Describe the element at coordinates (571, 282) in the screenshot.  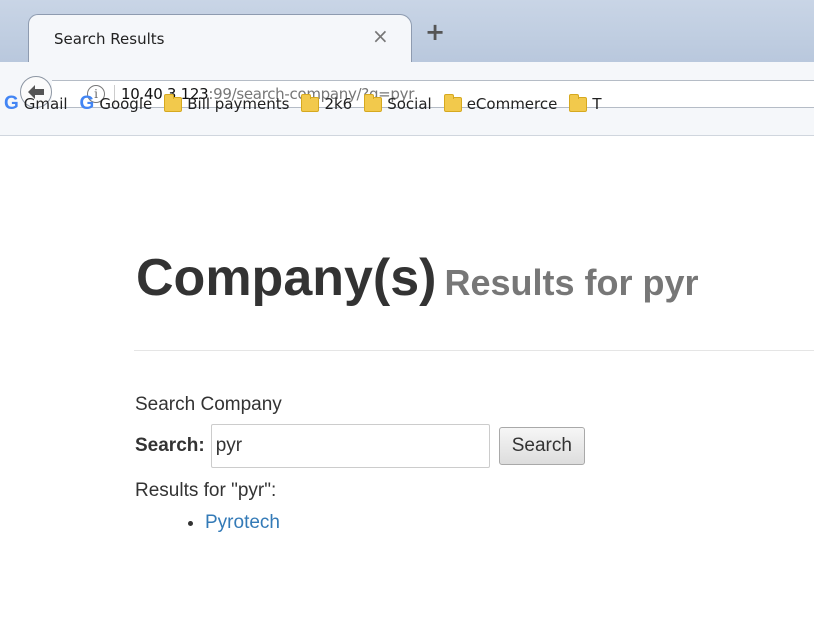
I see `page-subtitle: Results for pyr` at that location.